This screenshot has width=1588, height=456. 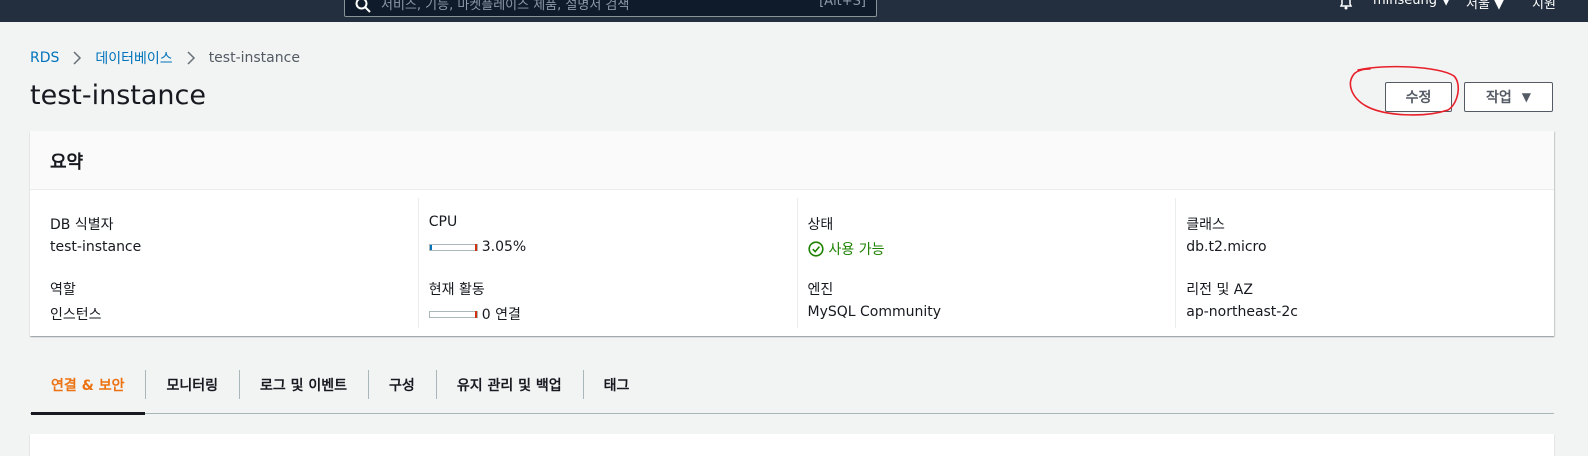 I want to click on status-value: 사용 가능, so click(x=856, y=250).